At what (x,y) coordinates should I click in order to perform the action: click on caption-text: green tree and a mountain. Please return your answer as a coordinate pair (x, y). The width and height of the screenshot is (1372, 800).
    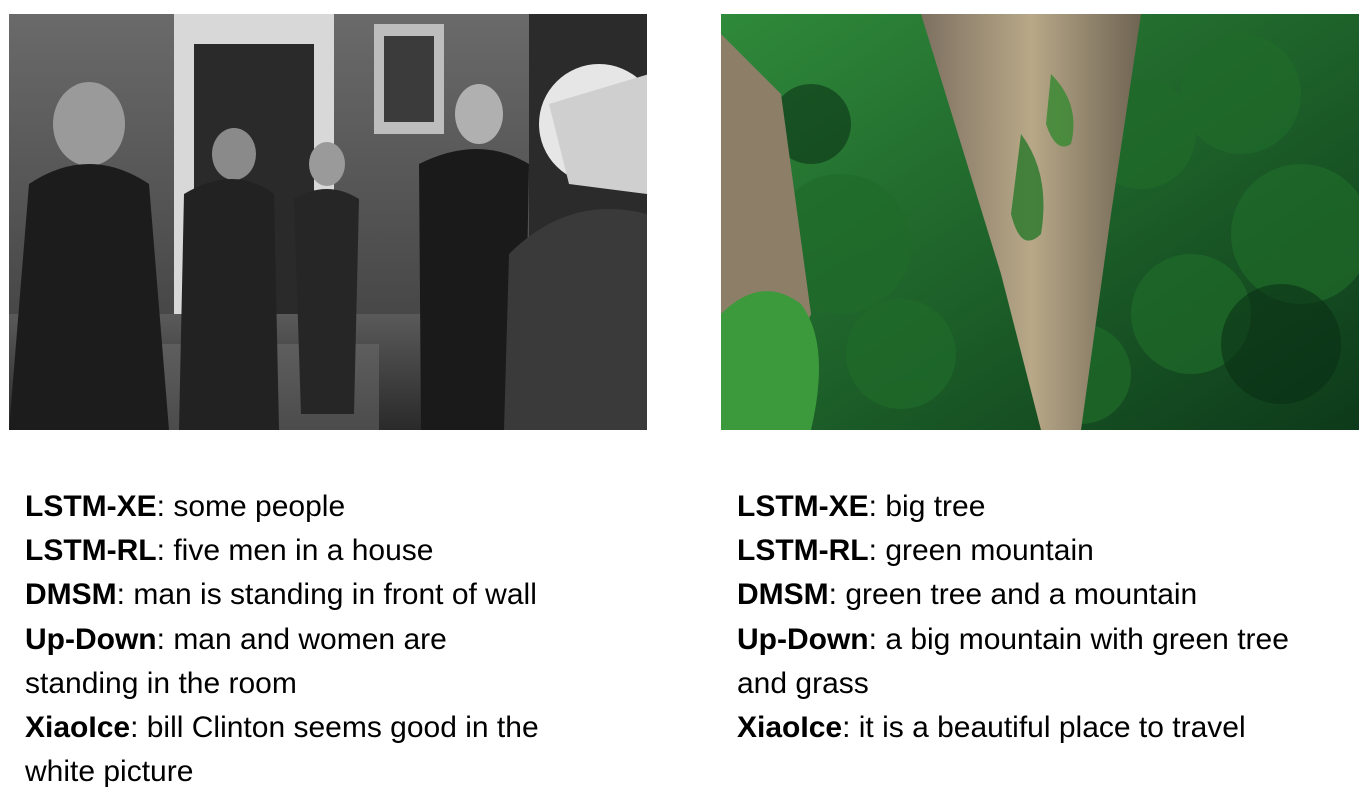
    Looking at the image, I should click on (1021, 595).